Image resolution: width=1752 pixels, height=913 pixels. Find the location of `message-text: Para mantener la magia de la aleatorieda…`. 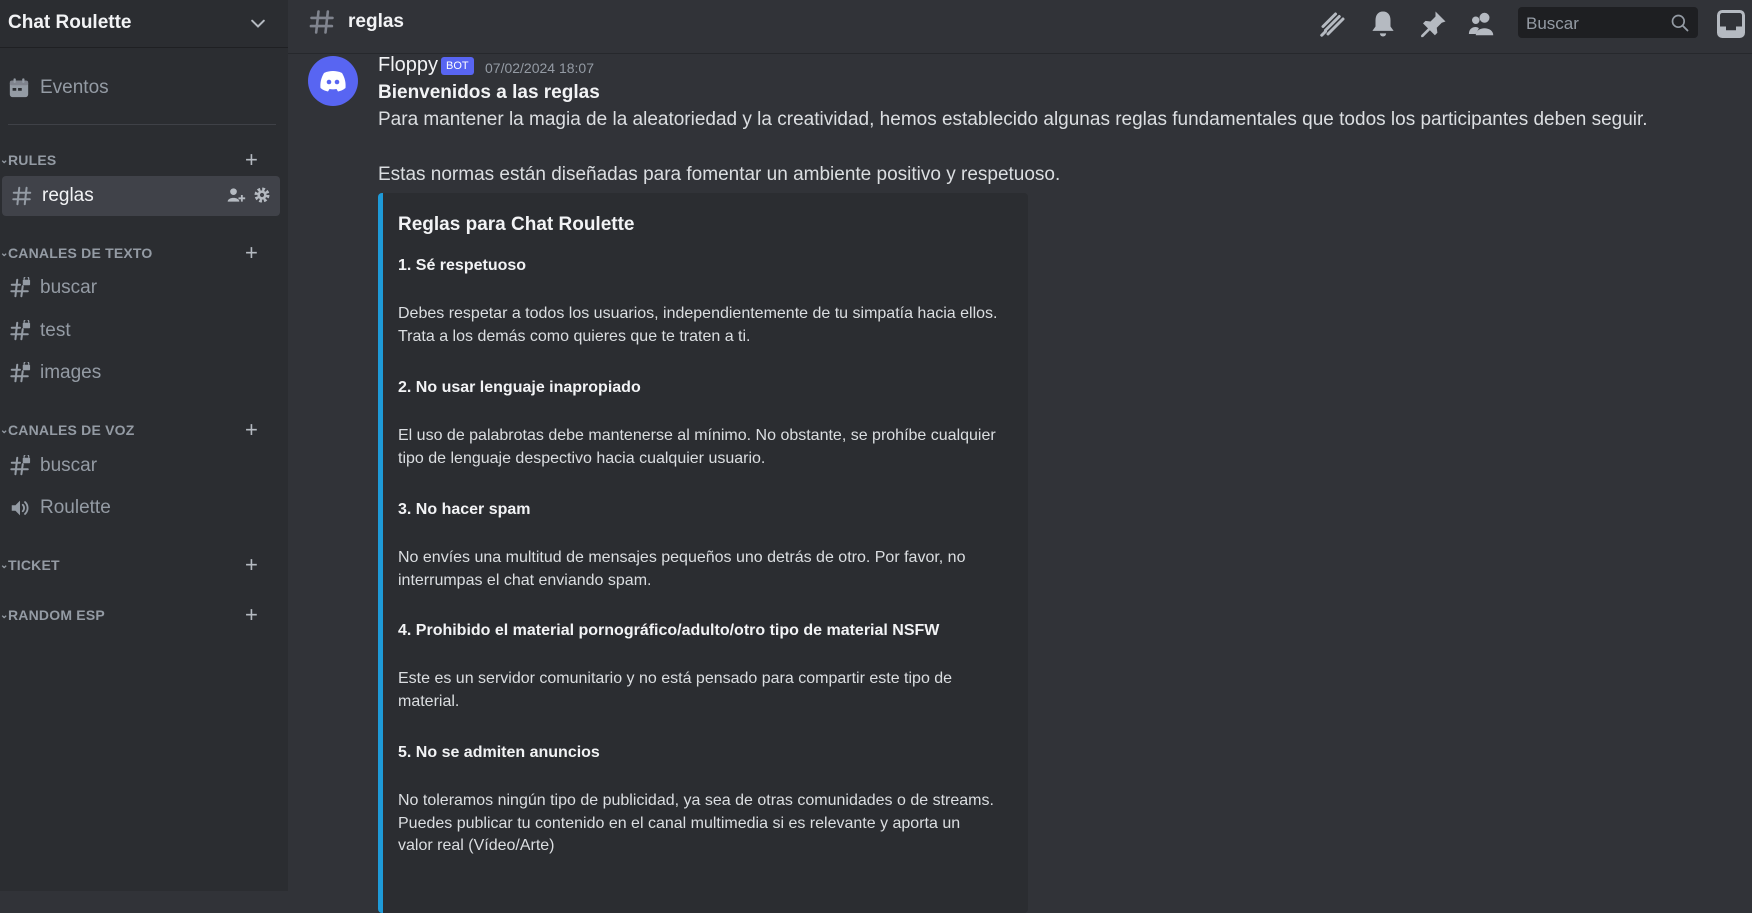

message-text: Para mantener la magia de la aleatorieda… is located at coordinates (1013, 119).